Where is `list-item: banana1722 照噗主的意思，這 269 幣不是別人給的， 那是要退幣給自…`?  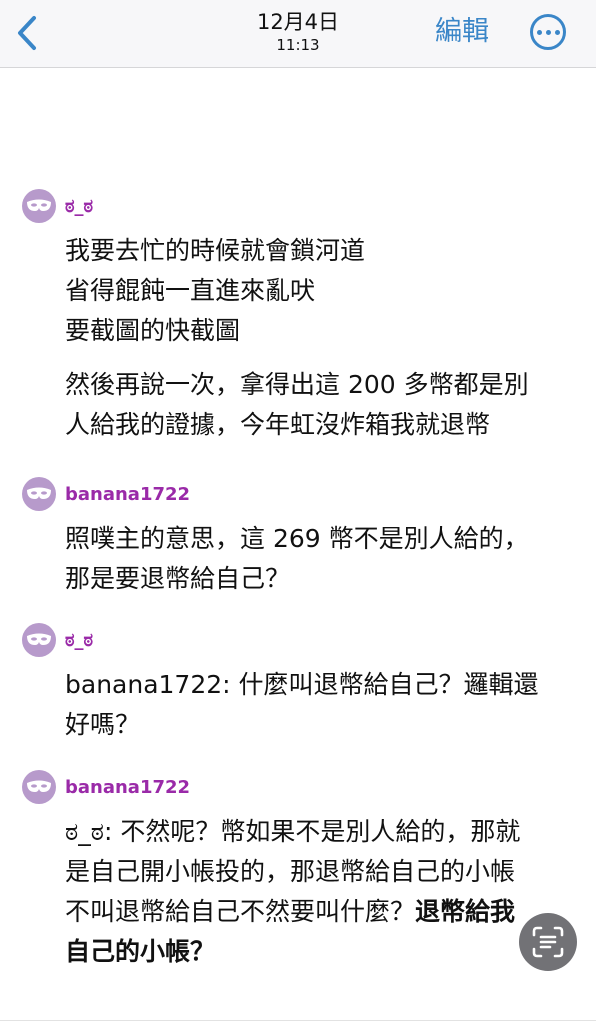 list-item: banana1722 照噗主的意思，這 269 幣不是別人給的， 那是要退幣給自… is located at coordinates (298, 538).